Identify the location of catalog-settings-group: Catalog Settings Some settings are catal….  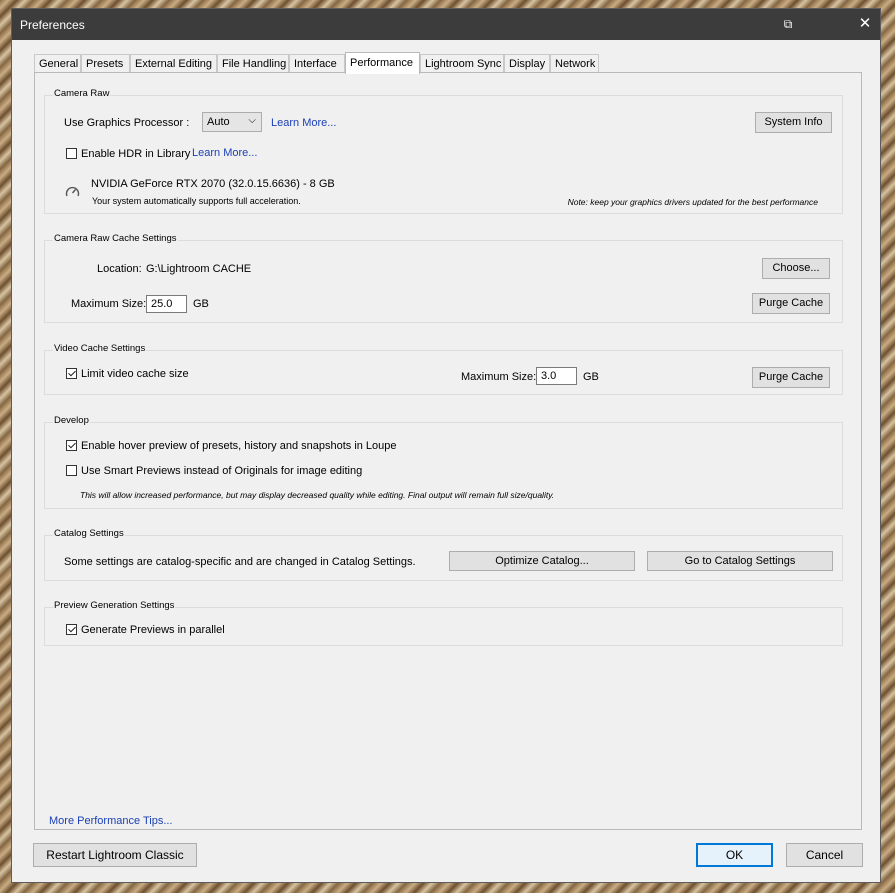
(443, 554).